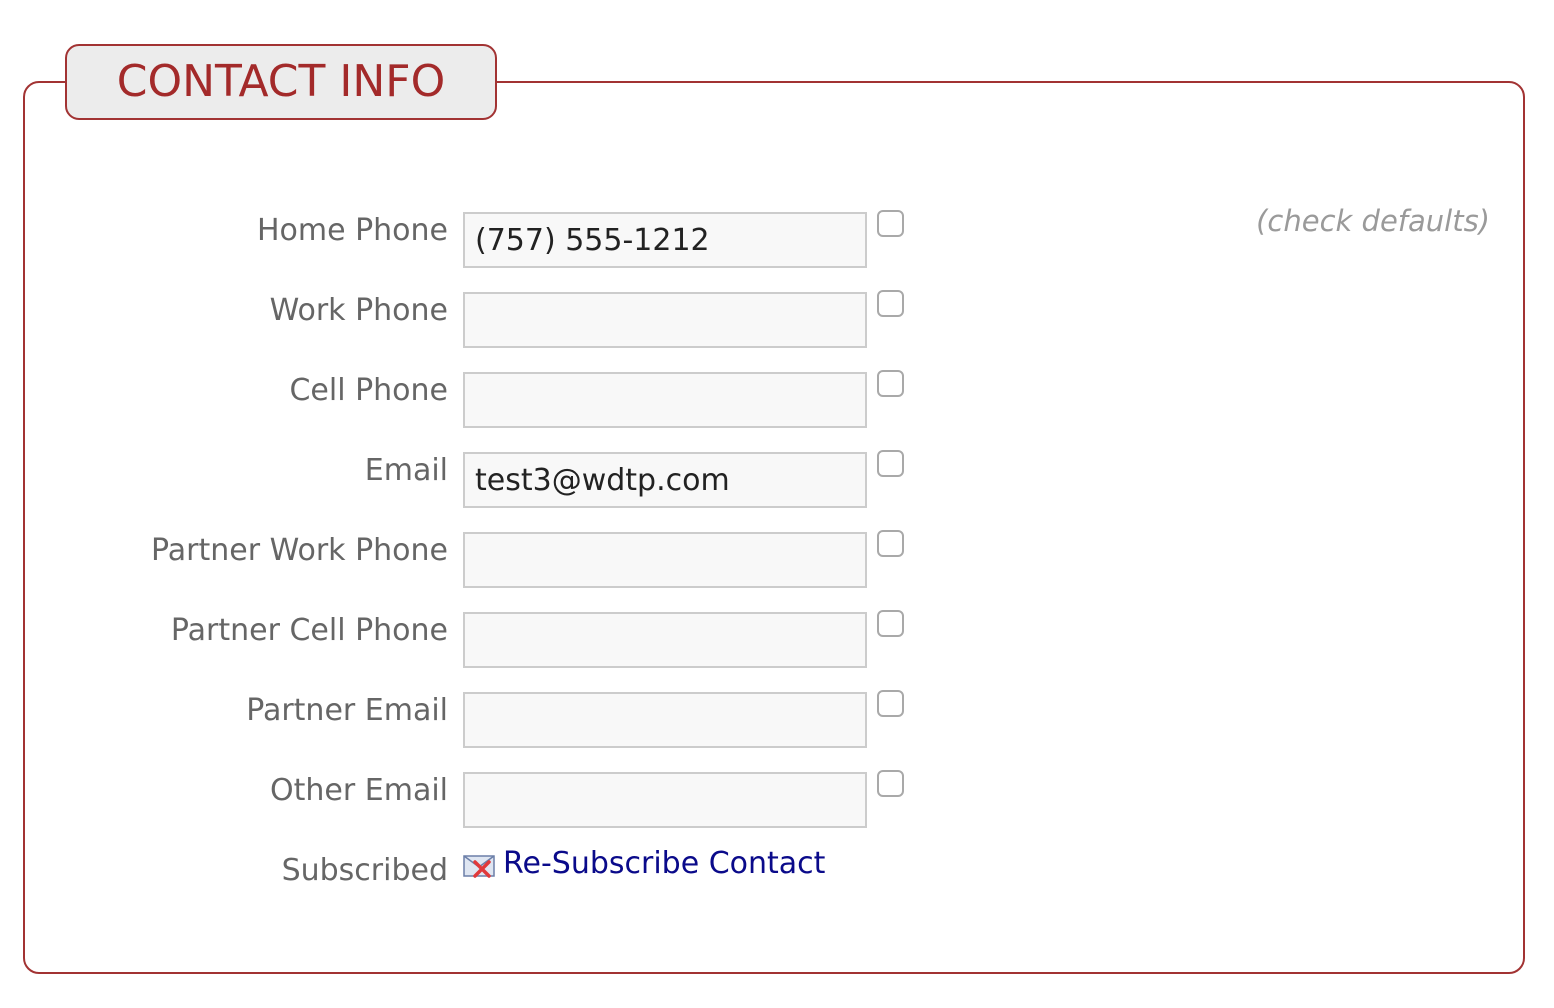 The height and width of the screenshot is (1008, 1554). What do you see at coordinates (665, 560) in the screenshot?
I see `partner-work-phone-input` at bounding box center [665, 560].